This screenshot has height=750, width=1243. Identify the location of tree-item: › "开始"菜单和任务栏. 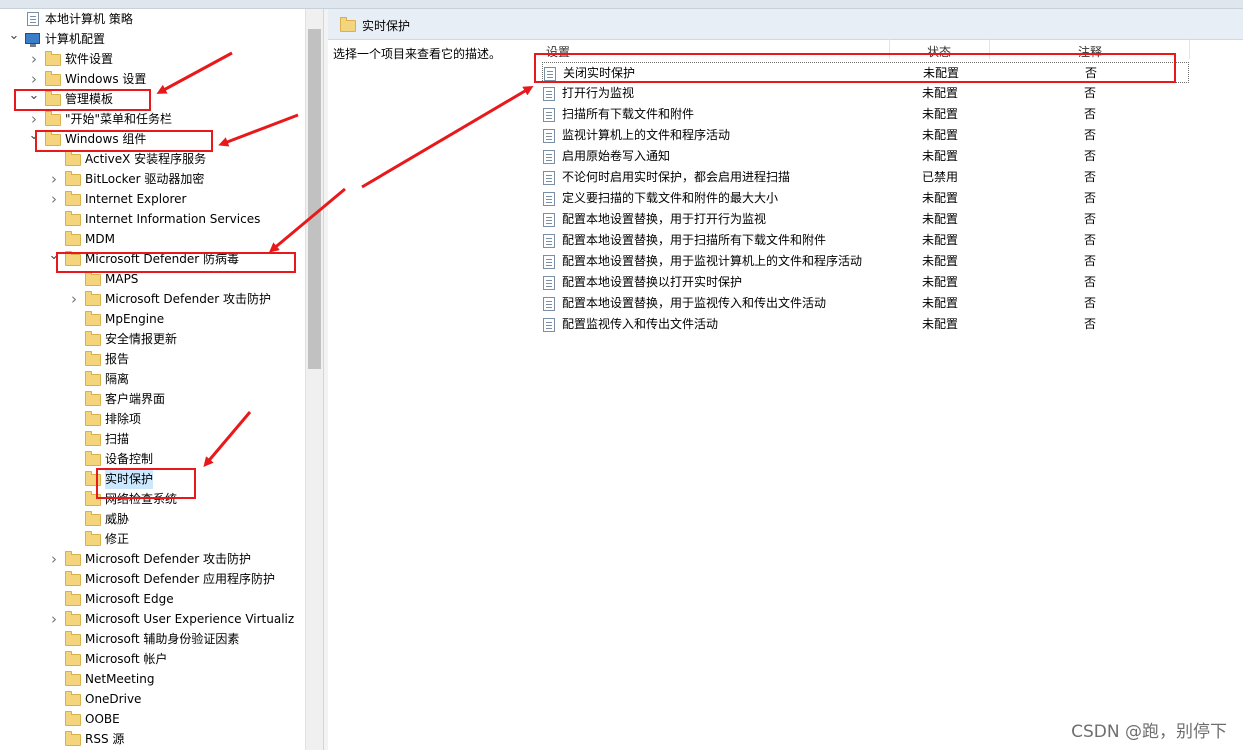
(152, 119).